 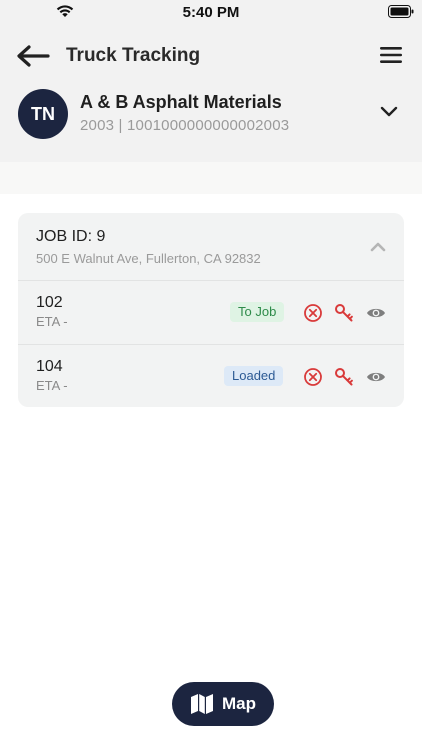 I want to click on status-time: 5:40 PM, so click(x=211, y=12).